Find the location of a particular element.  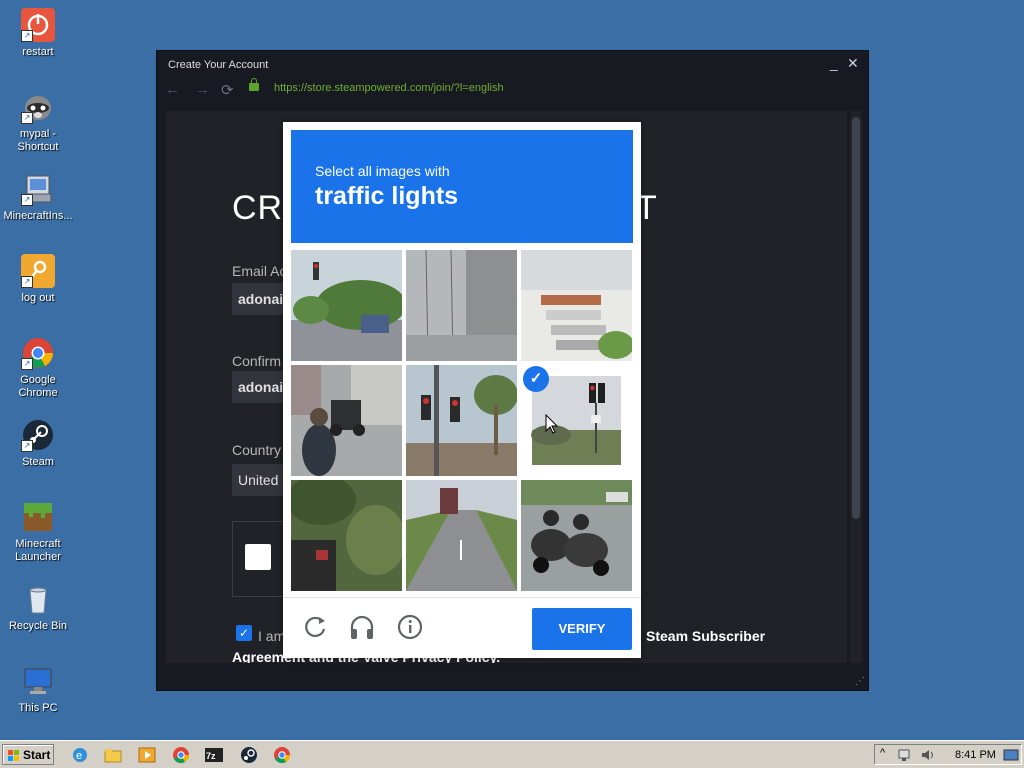

refresh-icon is located at coordinates (315, 627).